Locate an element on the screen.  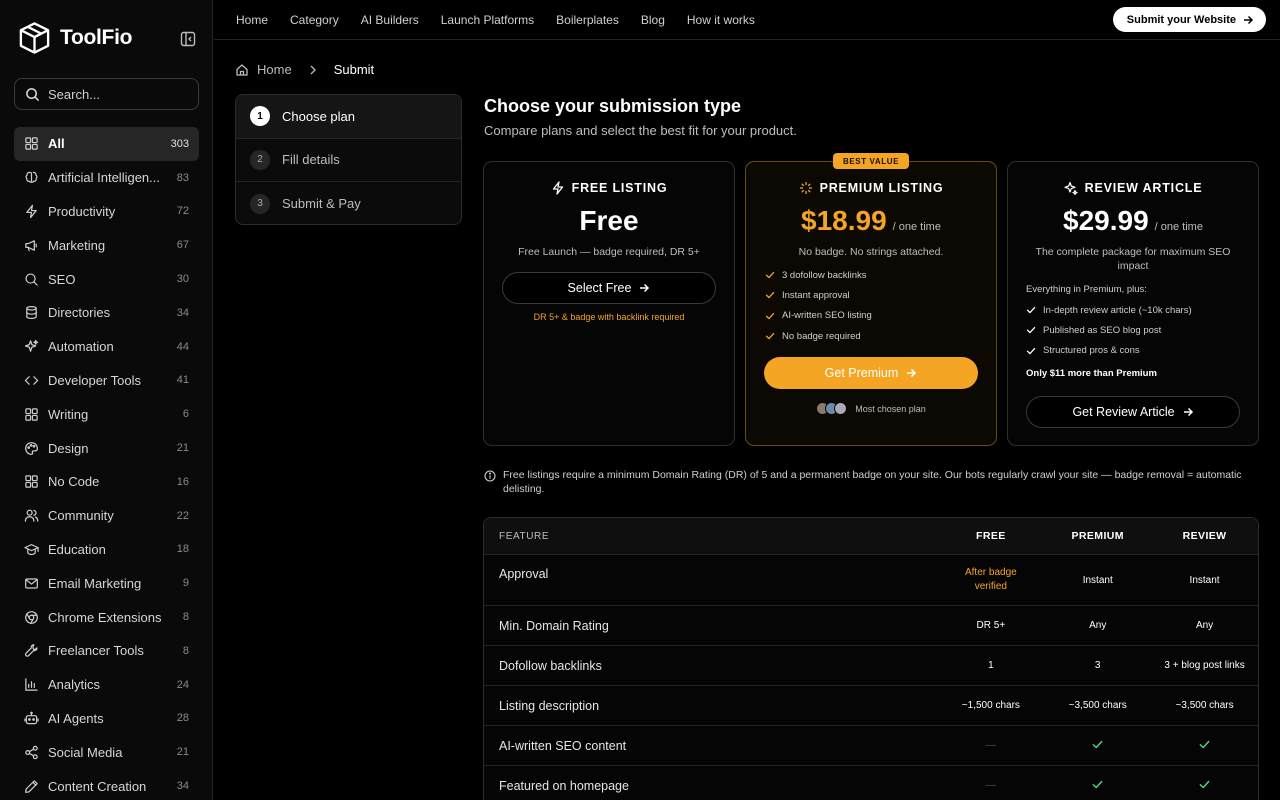
sidebar-item-marketing: Marketing 67 is located at coordinates (106, 245).